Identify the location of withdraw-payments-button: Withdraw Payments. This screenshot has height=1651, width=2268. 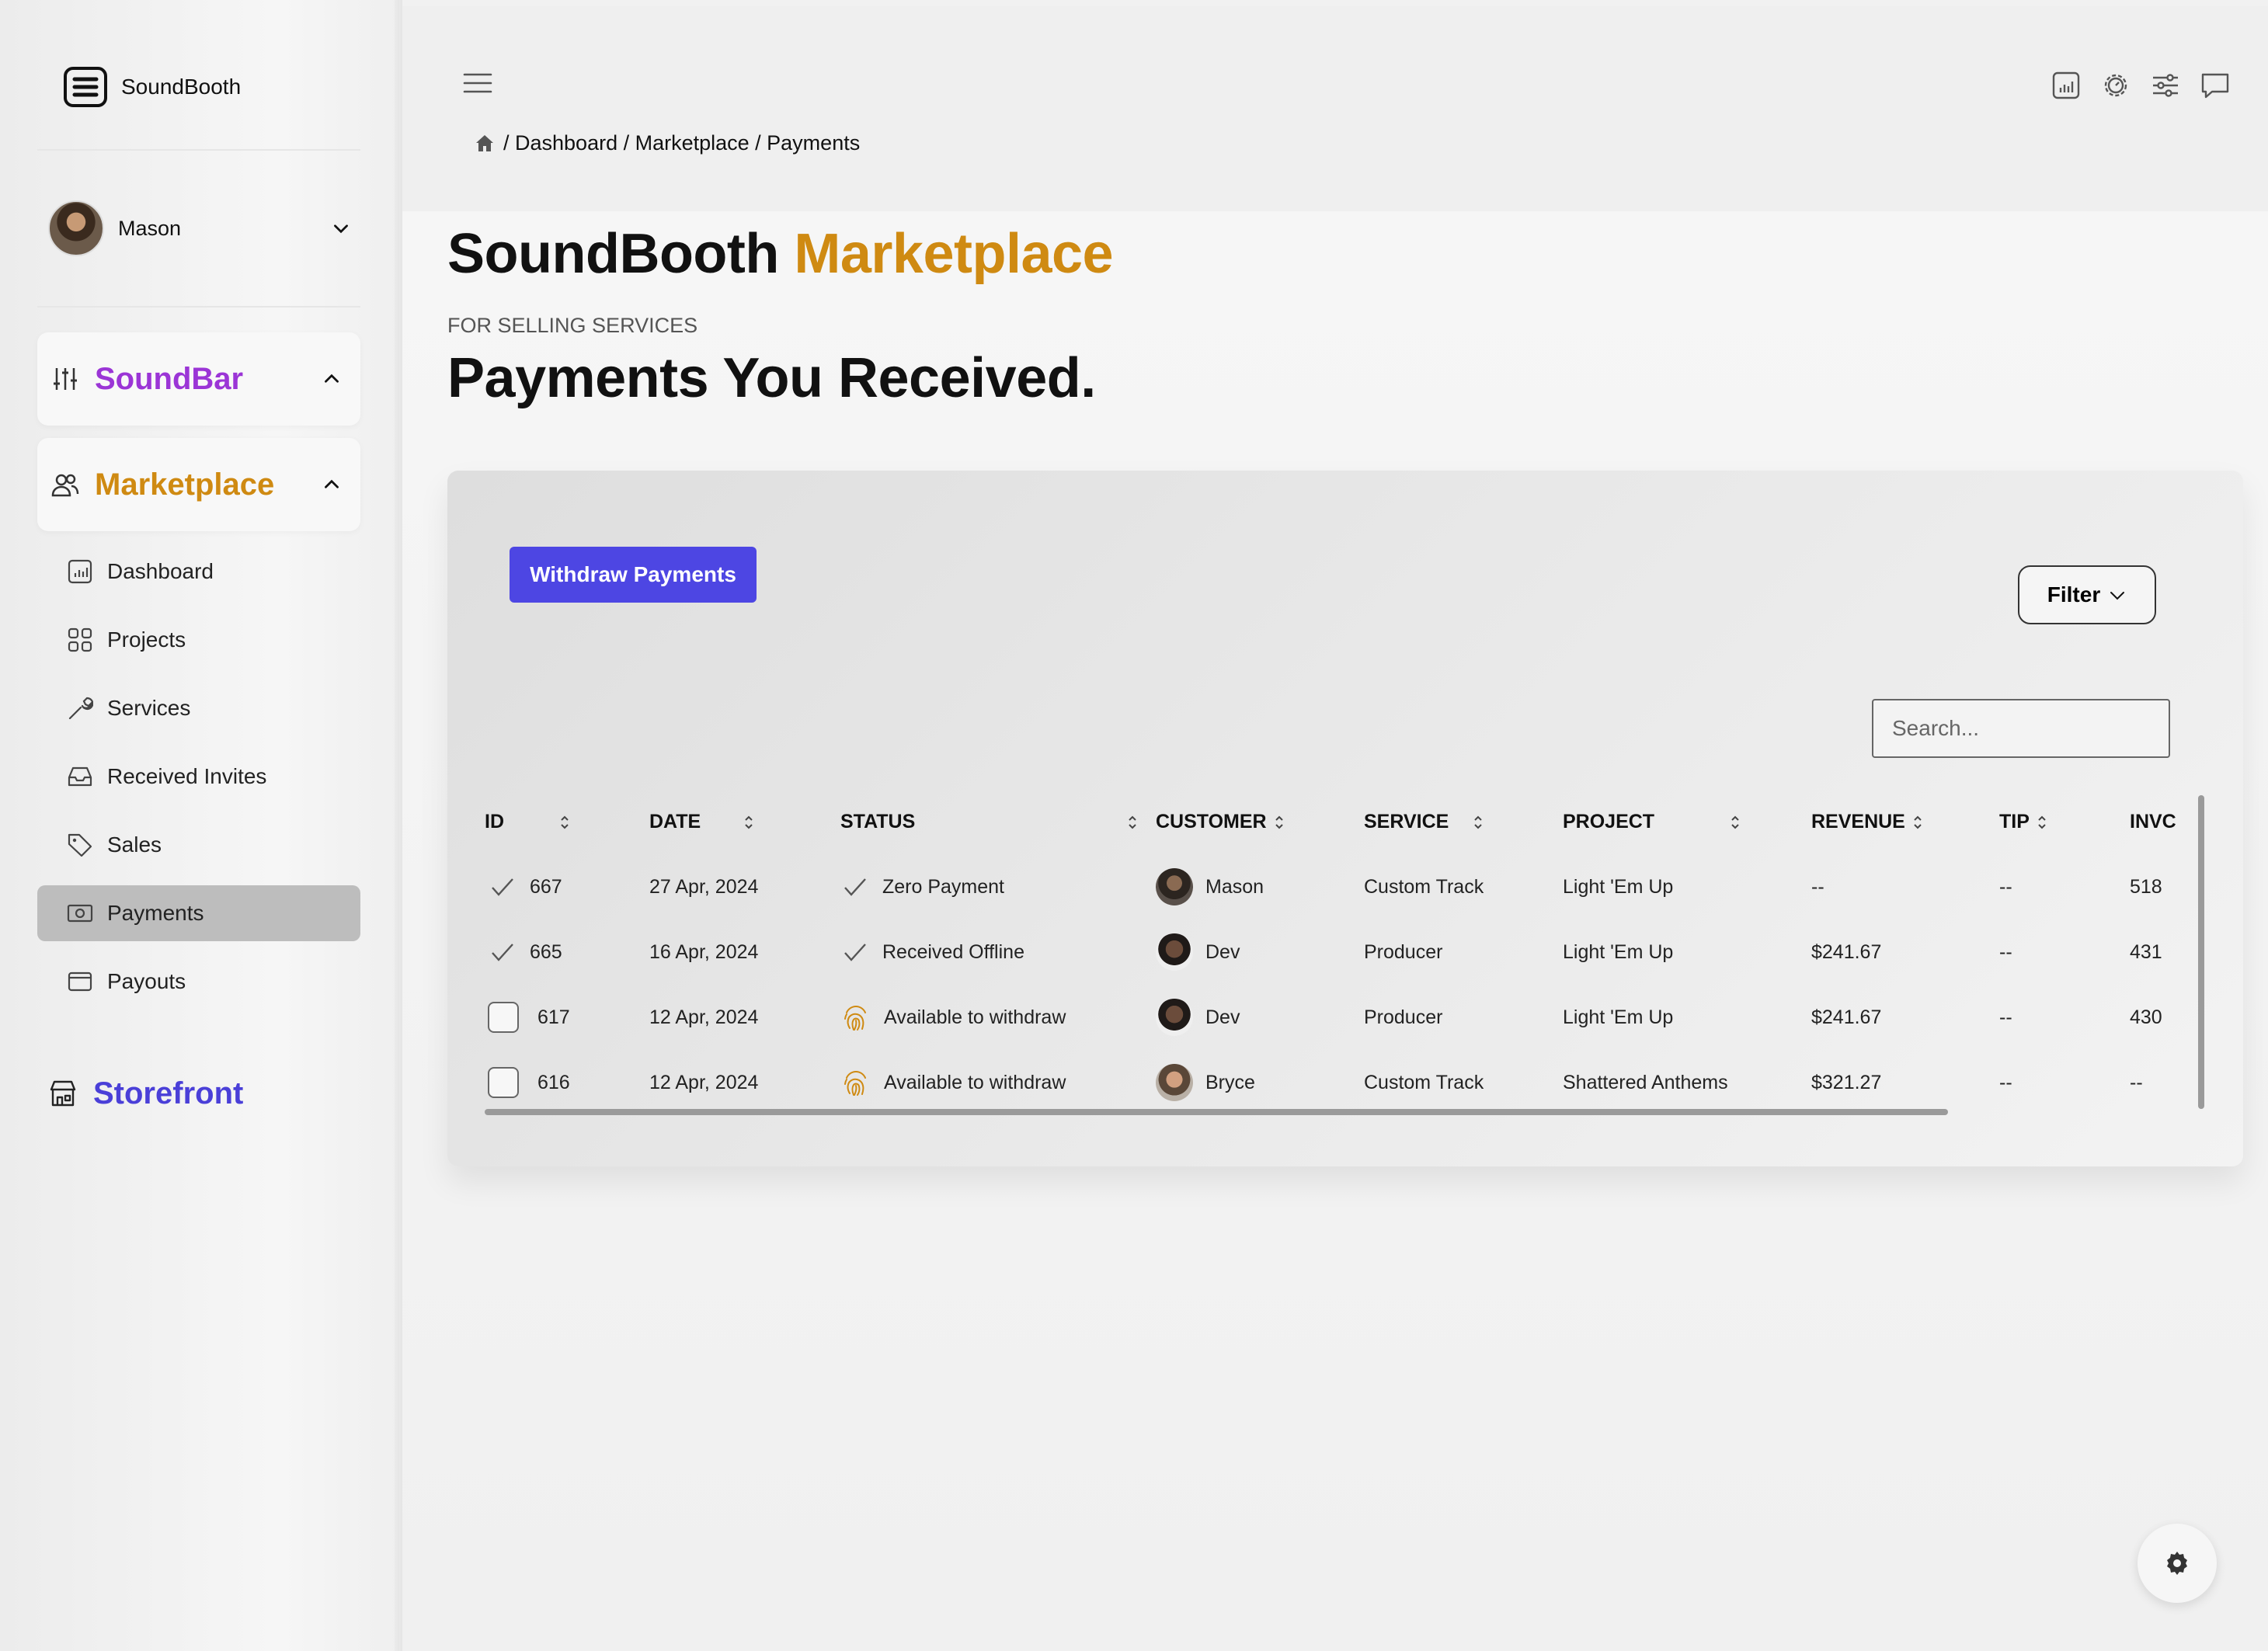
(633, 575).